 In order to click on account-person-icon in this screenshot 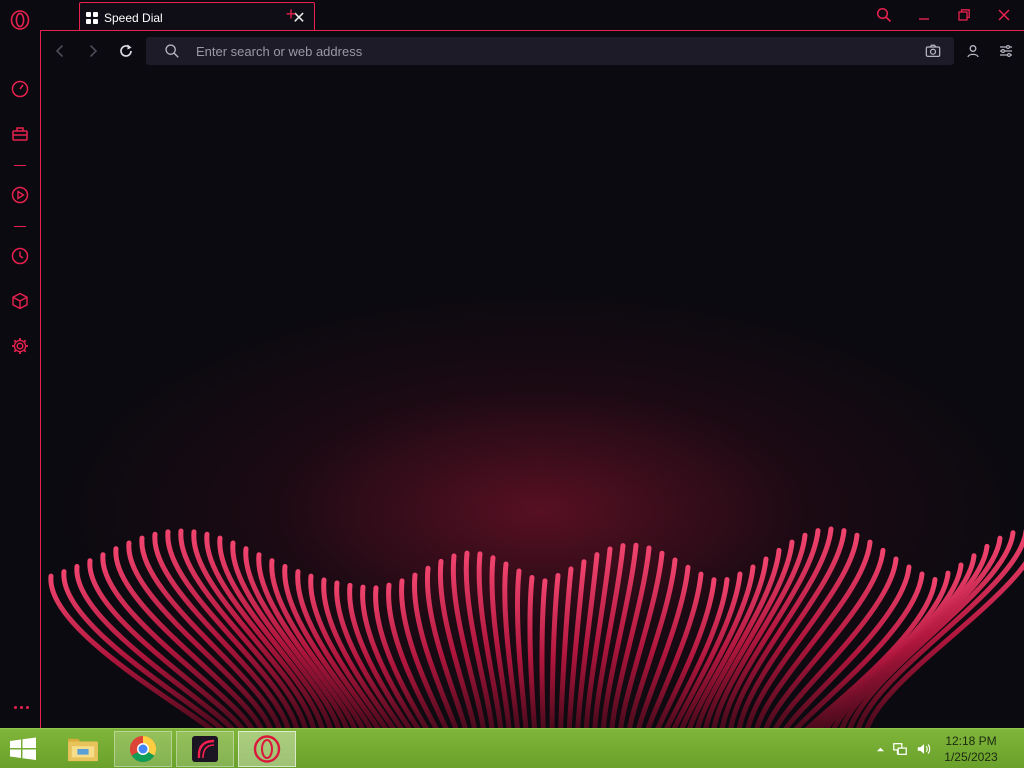, I will do `click(973, 51)`.